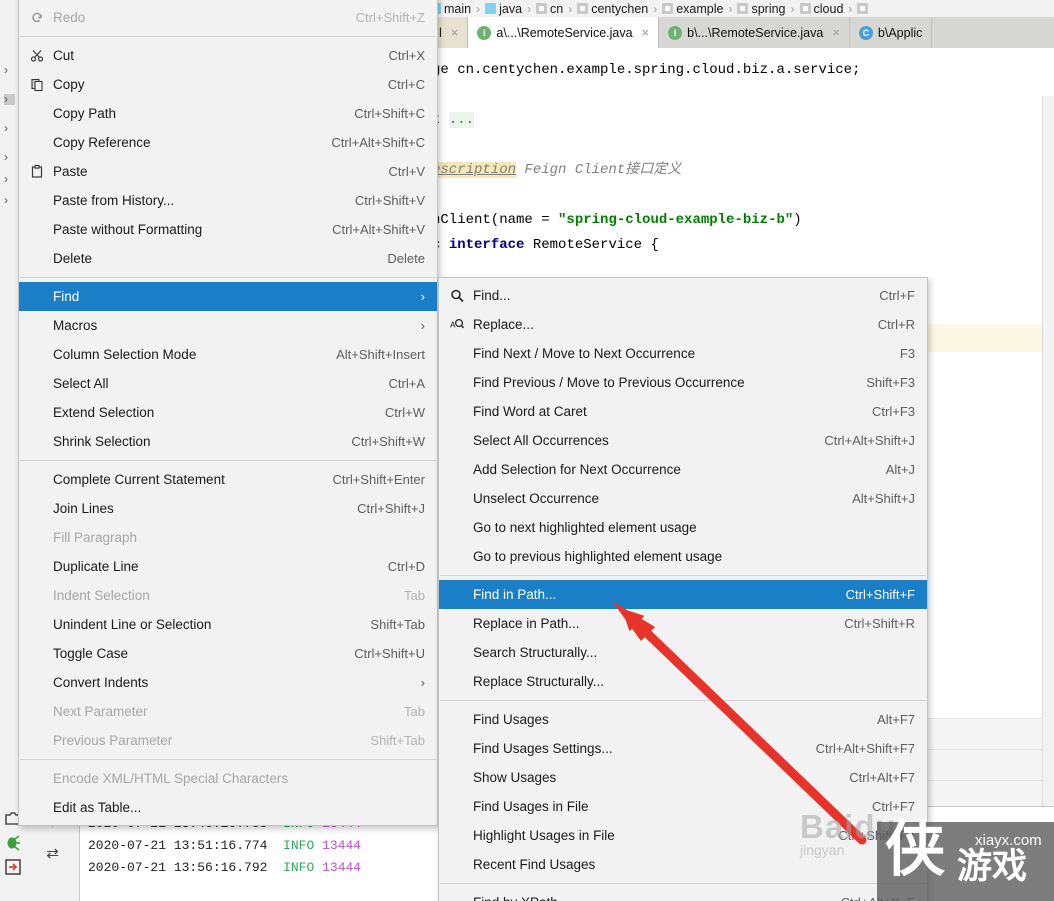 This screenshot has height=901, width=1054. What do you see at coordinates (389, 200) in the screenshot?
I see `menu-item-accel: Ctrl+Shift+V` at bounding box center [389, 200].